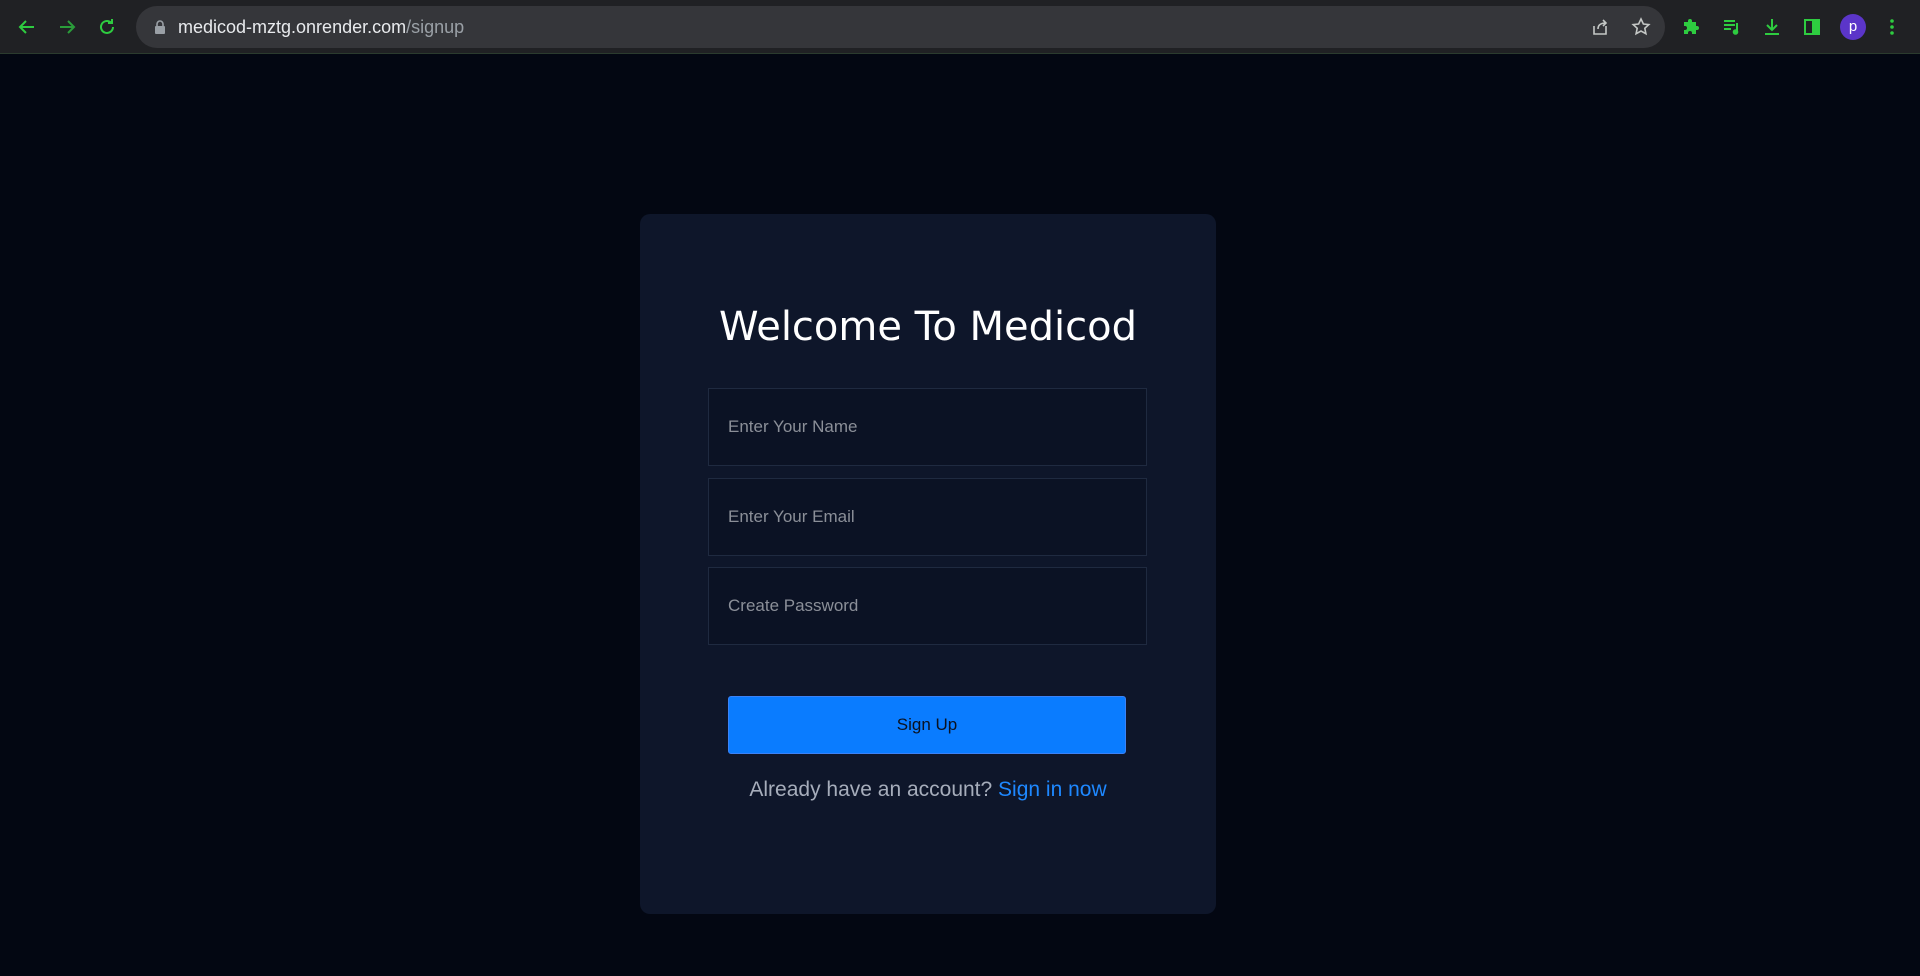  I want to click on signin-link: Sign in now, so click(1052, 789).